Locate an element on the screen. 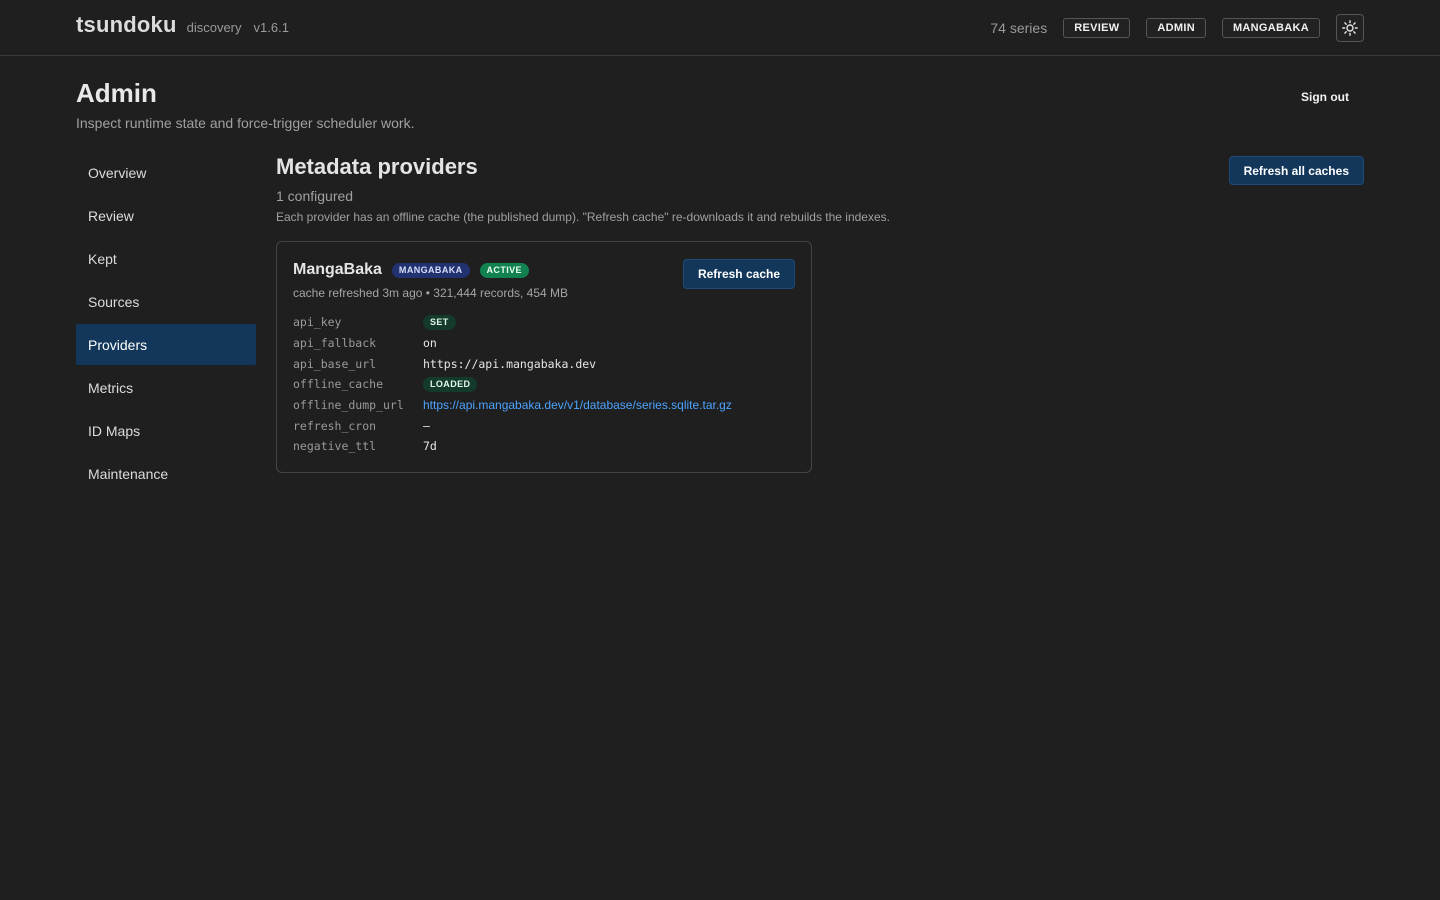 The image size is (1440, 900). sun-icon is located at coordinates (1350, 28).